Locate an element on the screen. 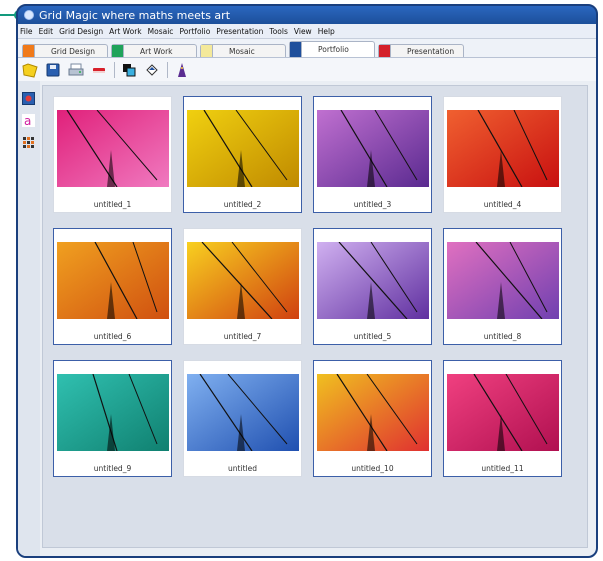  portfolio-item: untitled_10 is located at coordinates (372, 418).